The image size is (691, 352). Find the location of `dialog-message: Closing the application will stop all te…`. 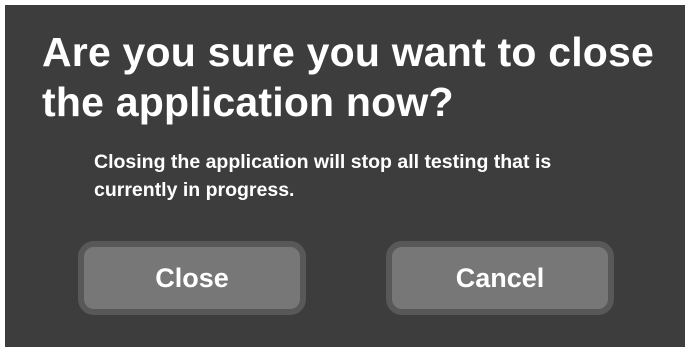

dialog-message: Closing the application will stop all te… is located at coordinates (323, 176).